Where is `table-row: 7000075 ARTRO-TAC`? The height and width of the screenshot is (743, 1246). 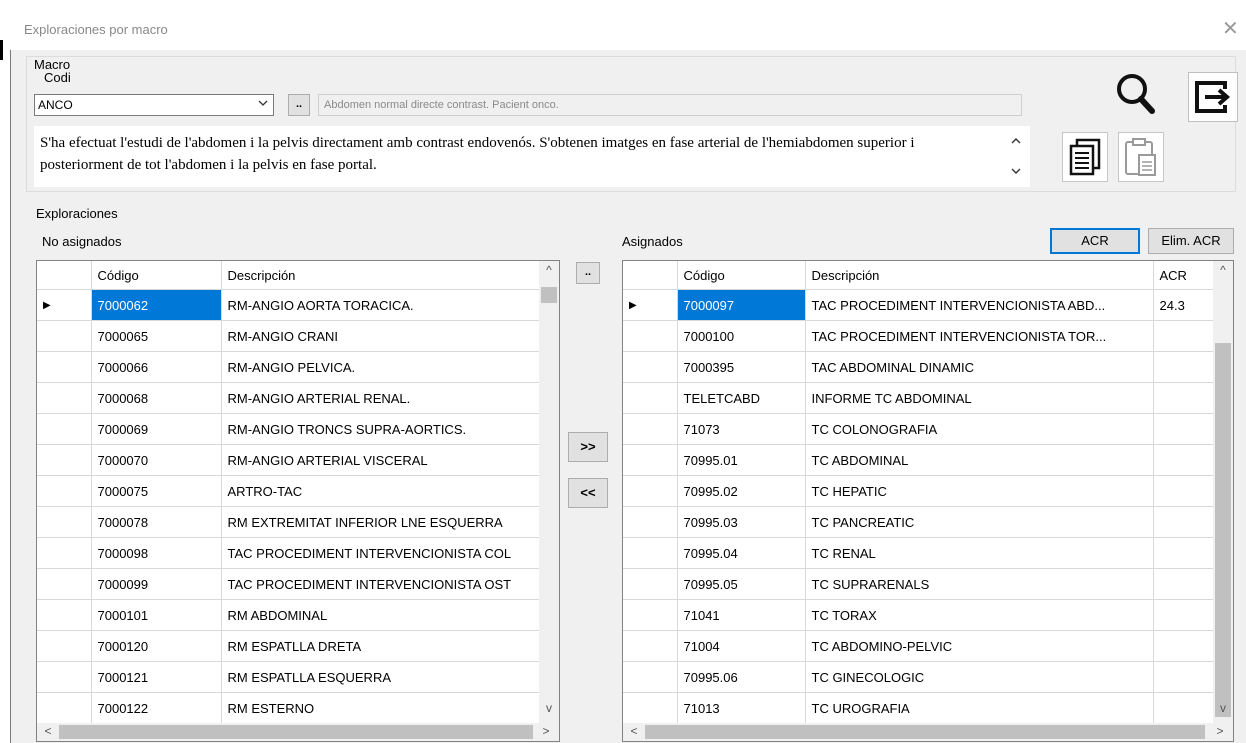
table-row: 7000075 ARTRO-TAC is located at coordinates (288, 491).